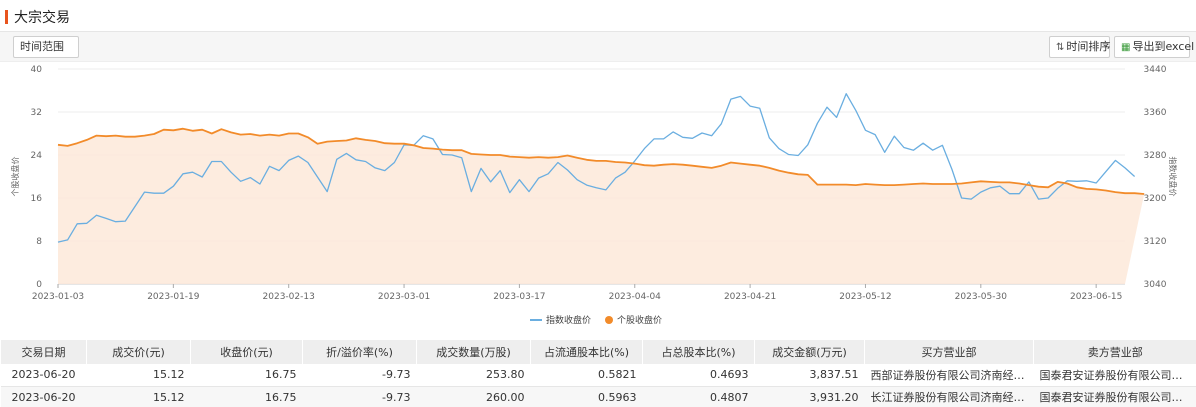 The height and width of the screenshot is (407, 1196). I want to click on y-left-tick-label: 32, so click(36, 113).